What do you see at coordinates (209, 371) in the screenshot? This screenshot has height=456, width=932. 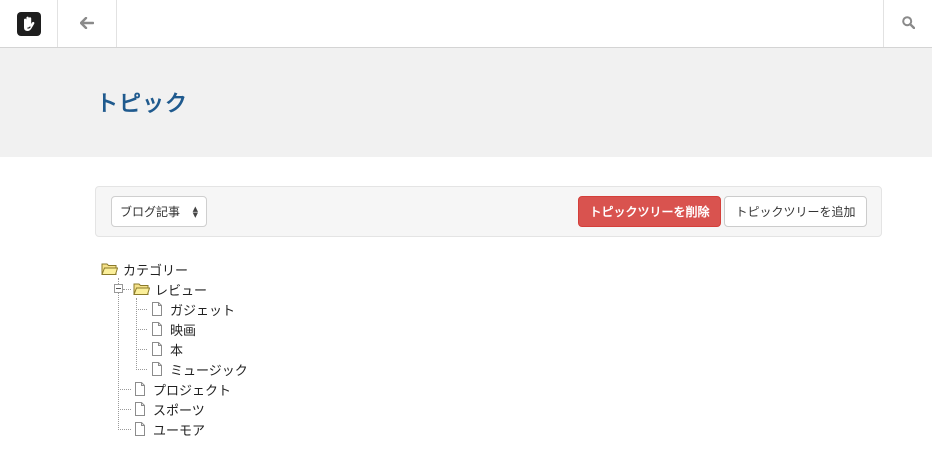 I see `tree-node-label: ミュージック` at bounding box center [209, 371].